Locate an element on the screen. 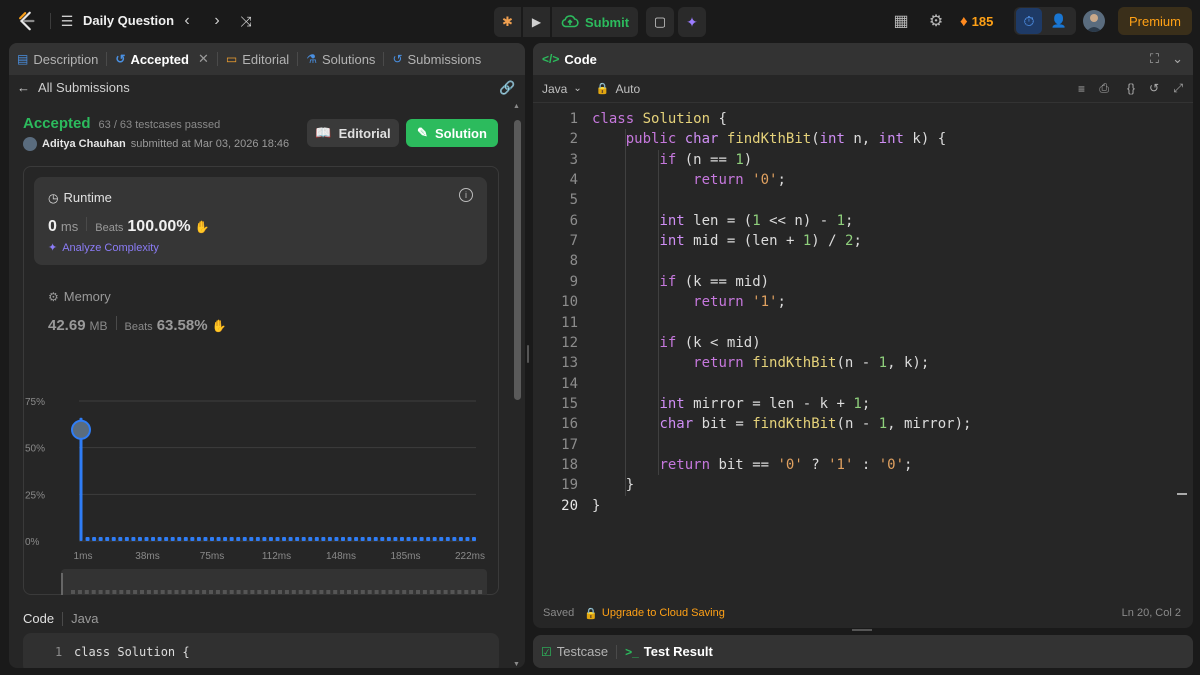  line-number: 11 is located at coordinates (569, 322).